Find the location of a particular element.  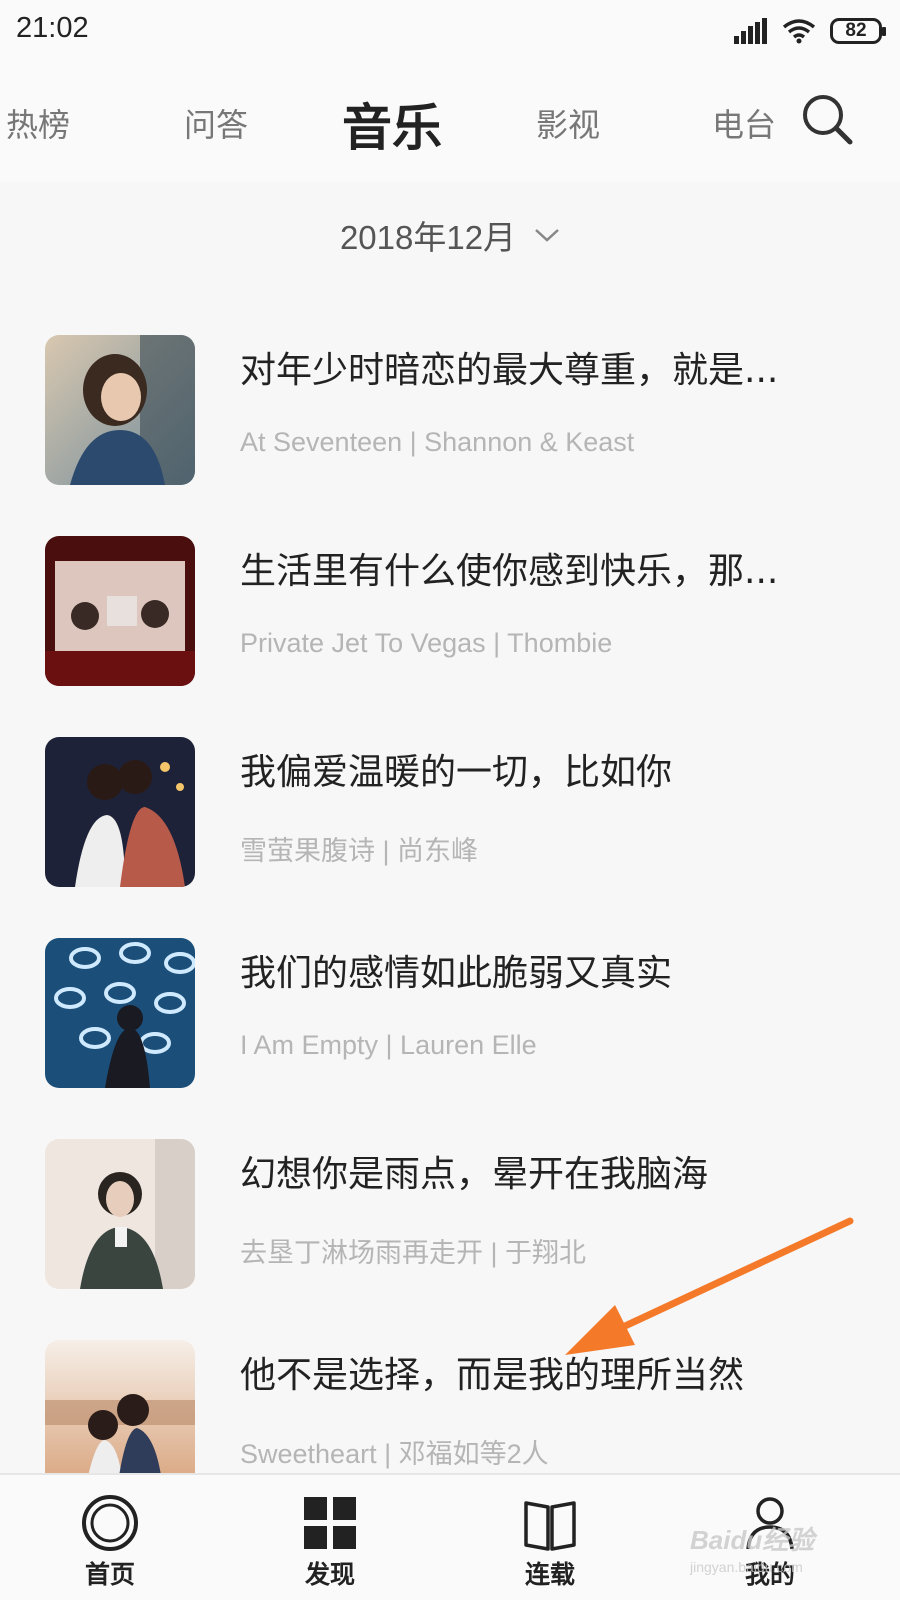

tab-hot: 热榜 is located at coordinates (38, 123).